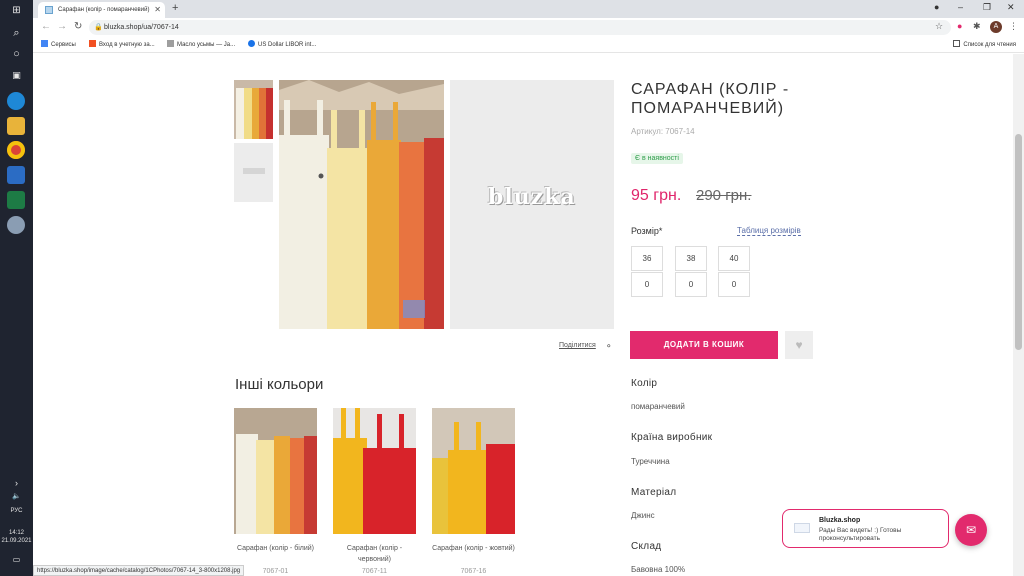  Describe the element at coordinates (78, 26) in the screenshot. I see `reload-icon: ↻` at that location.